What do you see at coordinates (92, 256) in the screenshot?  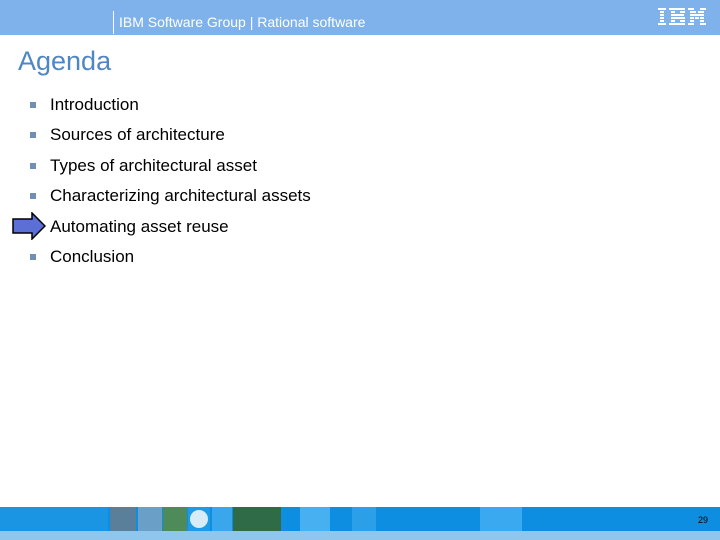 I see `agenda-item-label: Conclusion` at bounding box center [92, 256].